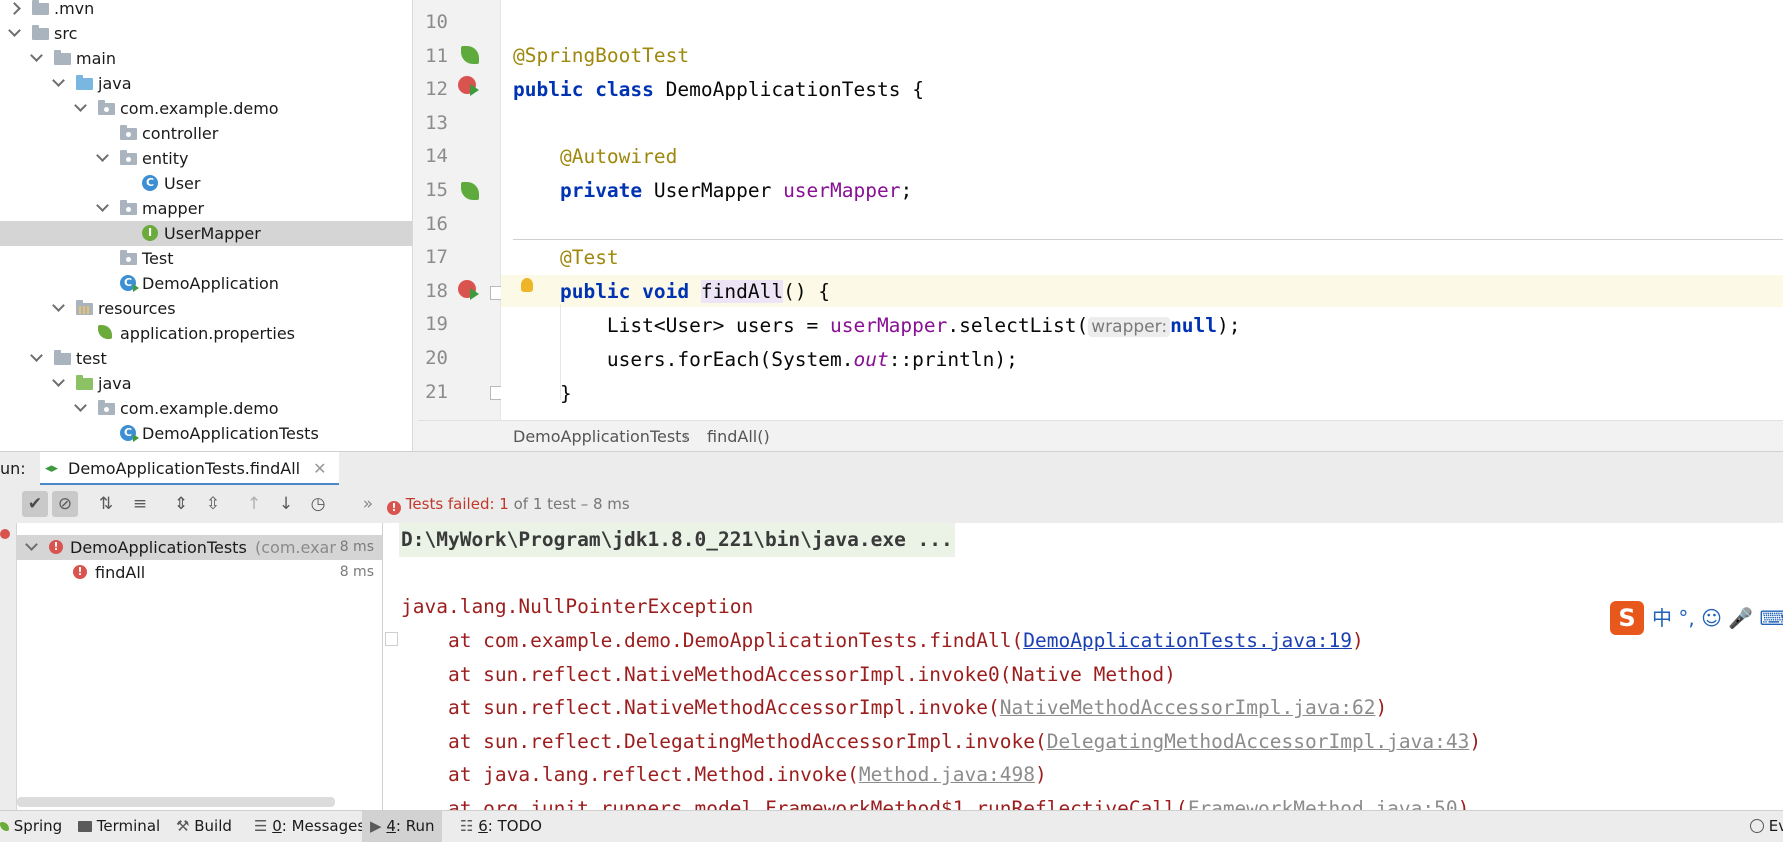  Describe the element at coordinates (14, 8) in the screenshot. I see `chevron-right-icon` at that location.